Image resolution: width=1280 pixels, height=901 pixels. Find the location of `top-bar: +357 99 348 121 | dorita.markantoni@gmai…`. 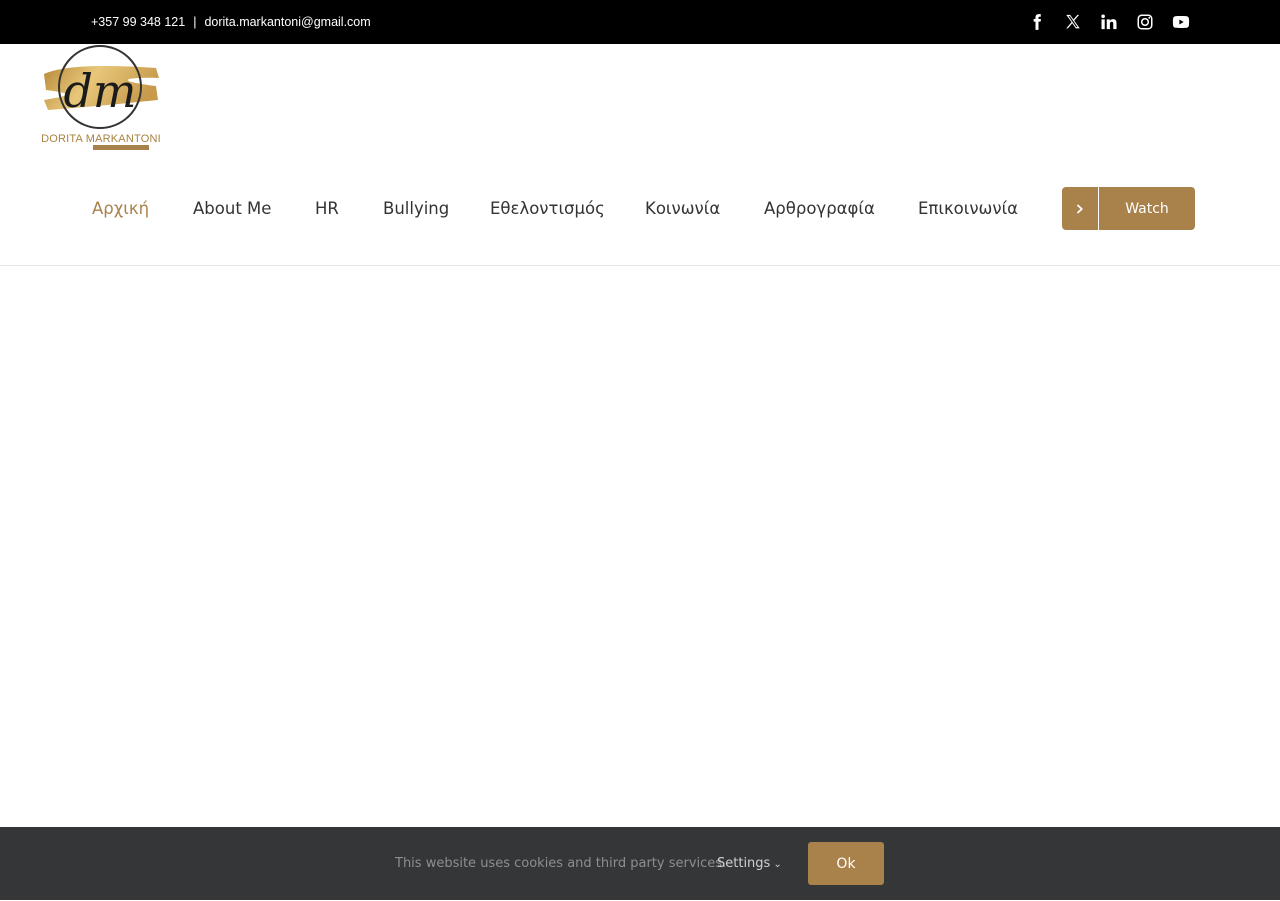

top-bar: +357 99 348 121 | dorita.markantoni@gmai… is located at coordinates (640, 22).